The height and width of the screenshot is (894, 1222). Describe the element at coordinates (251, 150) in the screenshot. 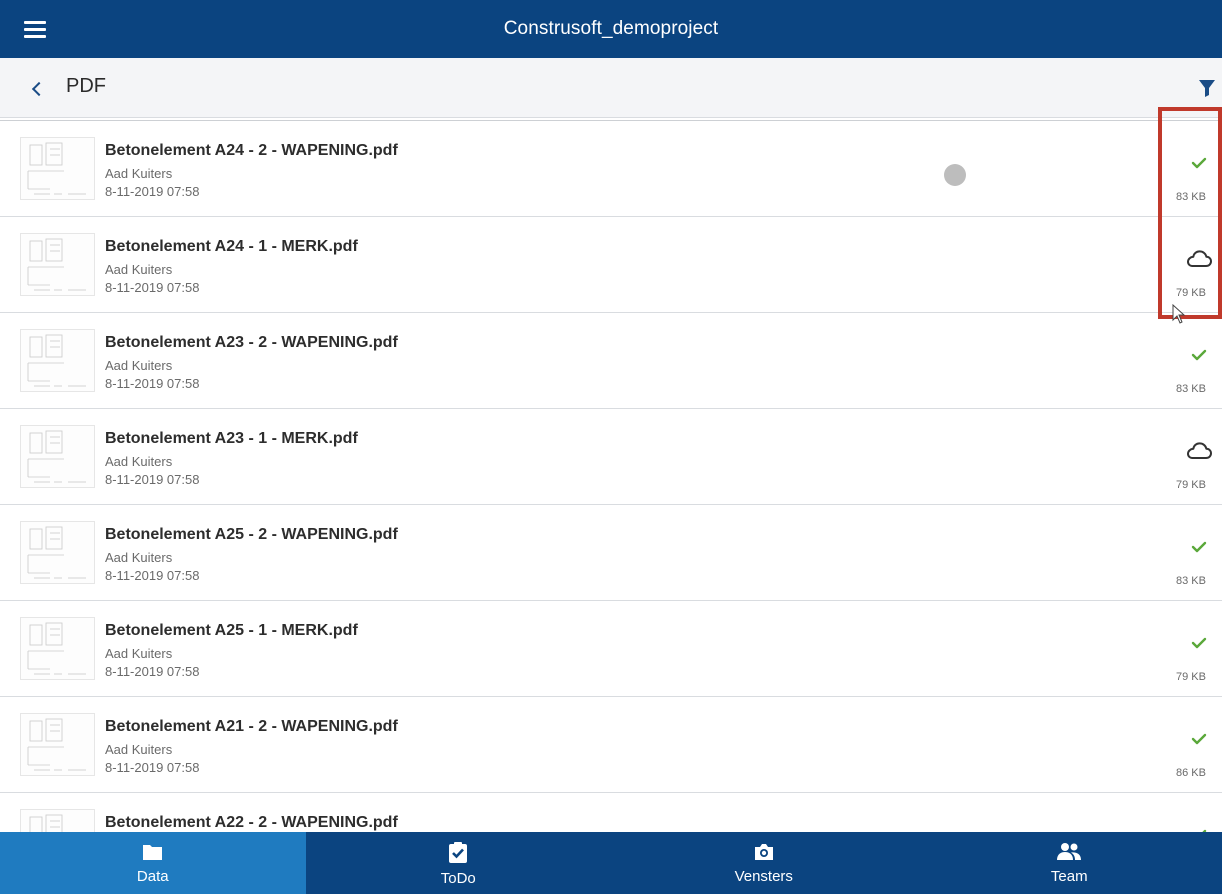

I see `file-name: Betonelement A24 - 2 - WAPENING.pdf` at that location.